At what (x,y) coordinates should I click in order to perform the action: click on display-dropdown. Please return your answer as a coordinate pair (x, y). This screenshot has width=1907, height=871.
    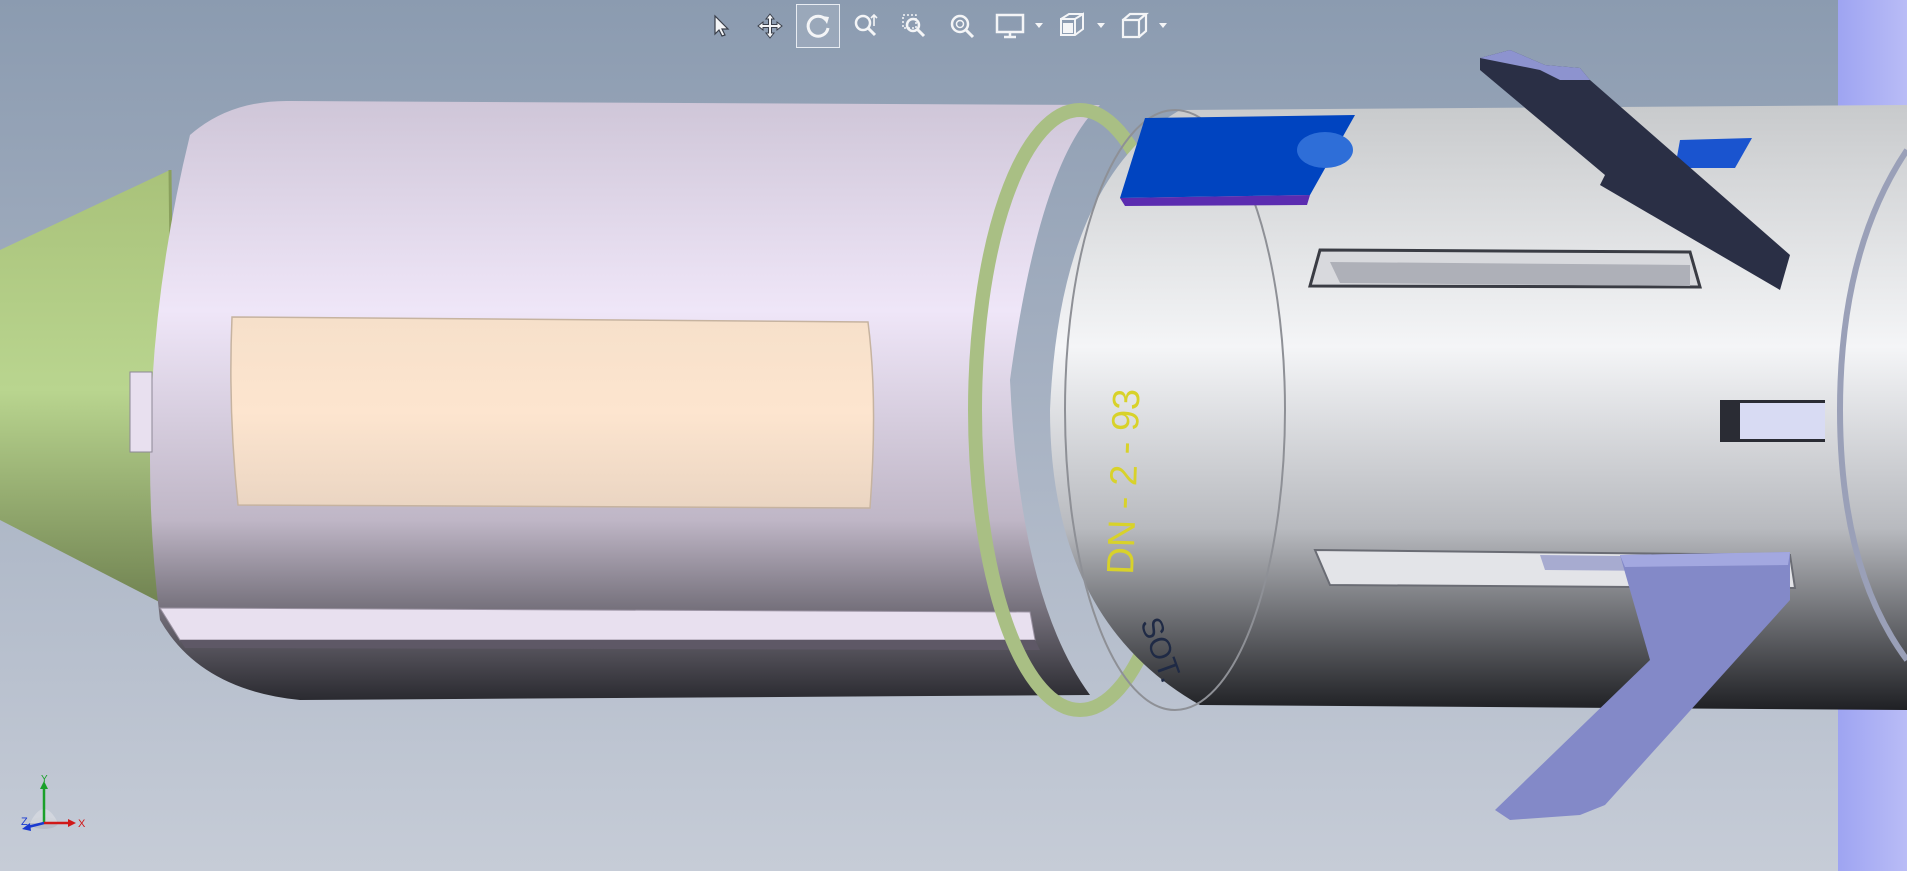
    Looking at the image, I should click on (1017, 26).